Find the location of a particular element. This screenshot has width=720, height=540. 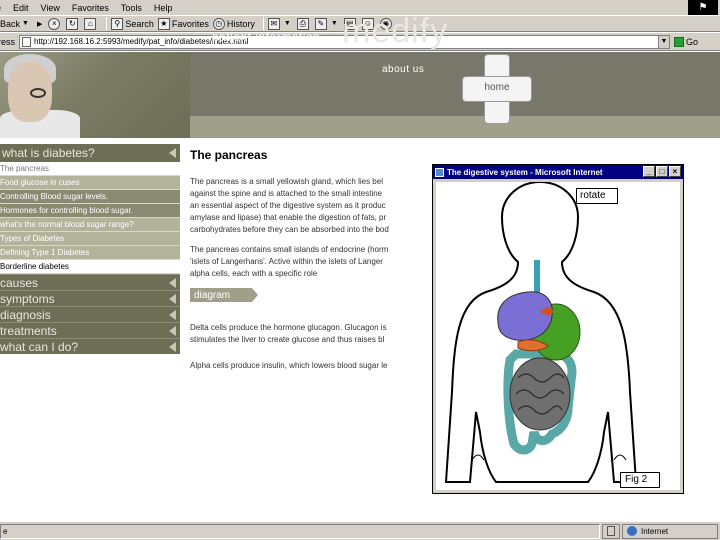

status-bar: e Internet is located at coordinates (360, 530).